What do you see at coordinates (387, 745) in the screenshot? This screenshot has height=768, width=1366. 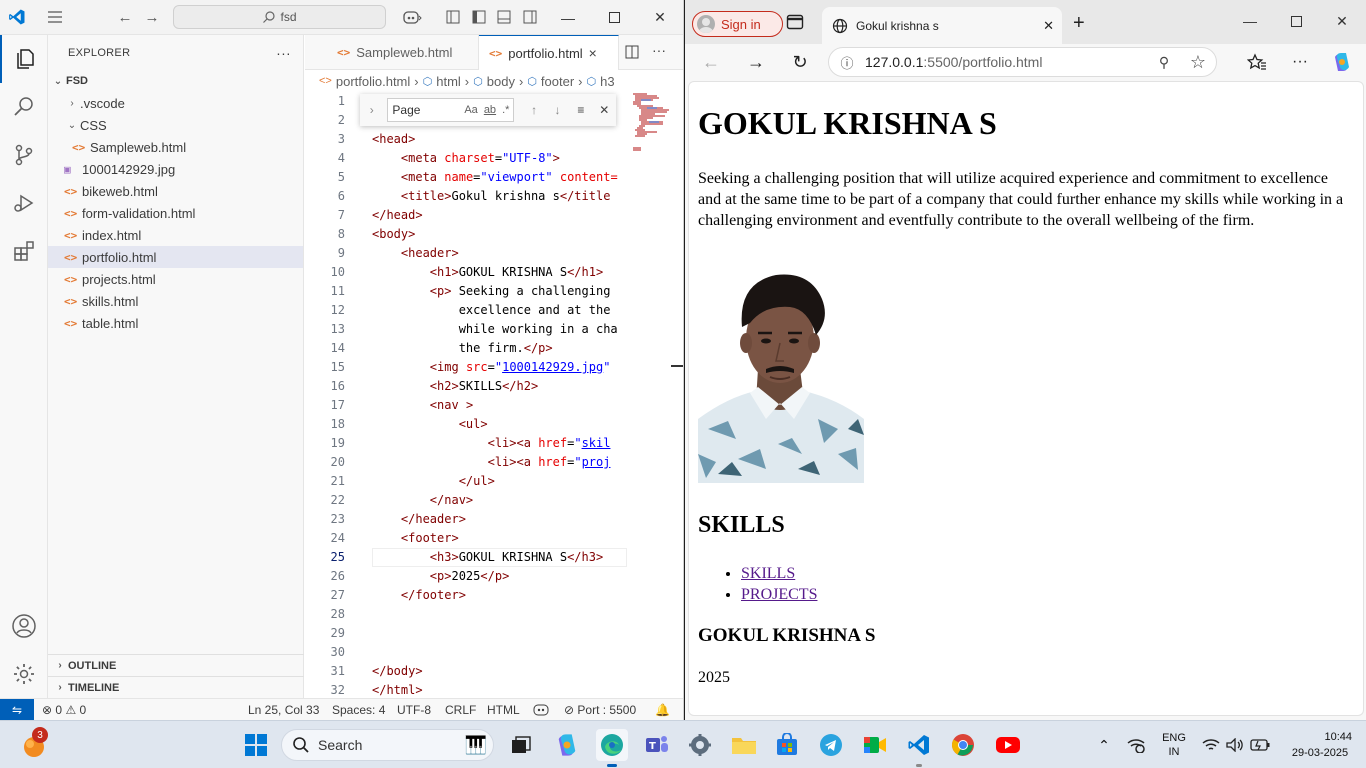 I see `taskbar-search: Search 🎹` at bounding box center [387, 745].